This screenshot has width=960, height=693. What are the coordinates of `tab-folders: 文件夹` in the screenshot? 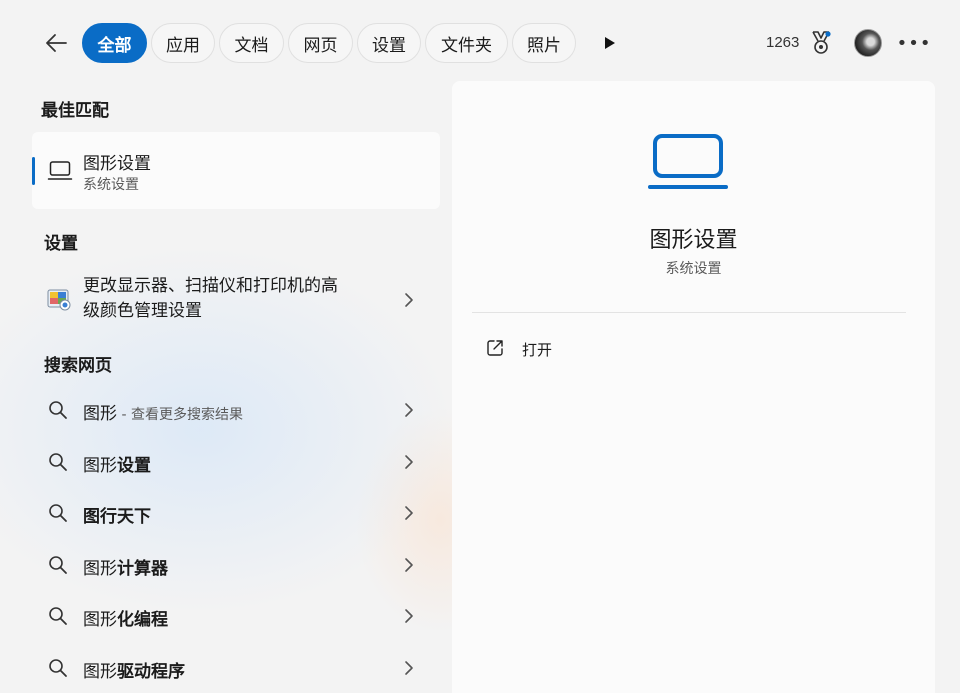 It's located at (466, 43).